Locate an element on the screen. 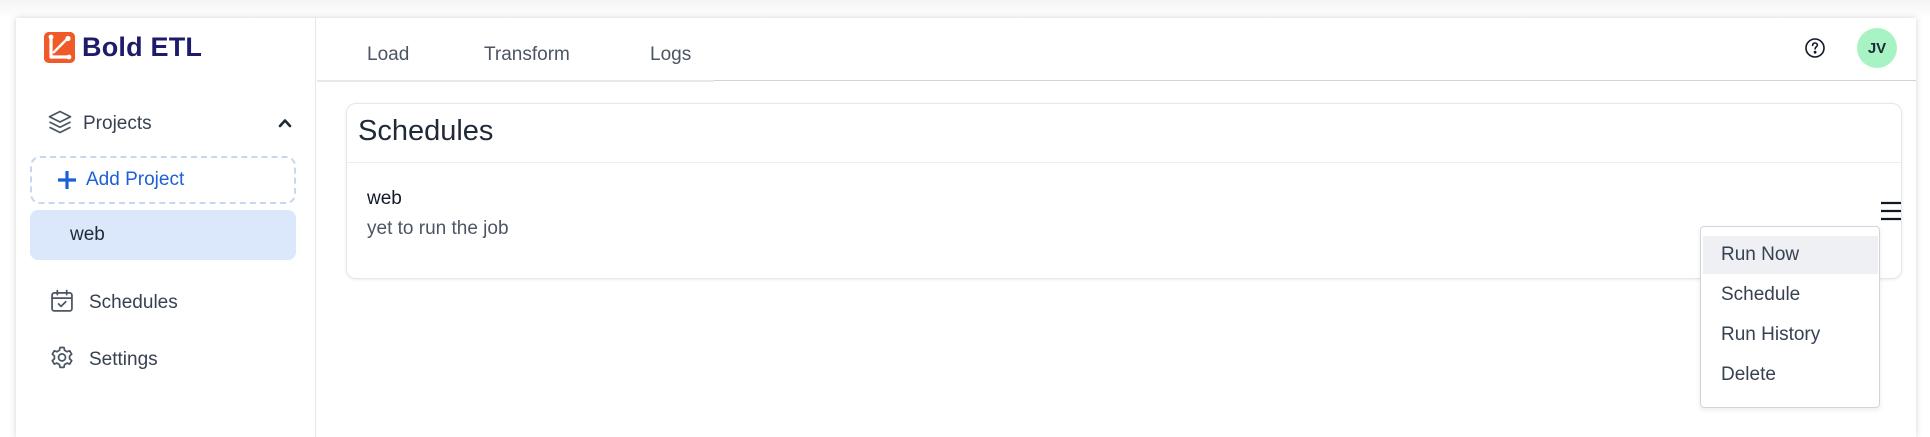 This screenshot has height=437, width=1930. hamburger-menu-icon is located at coordinates (1891, 211).